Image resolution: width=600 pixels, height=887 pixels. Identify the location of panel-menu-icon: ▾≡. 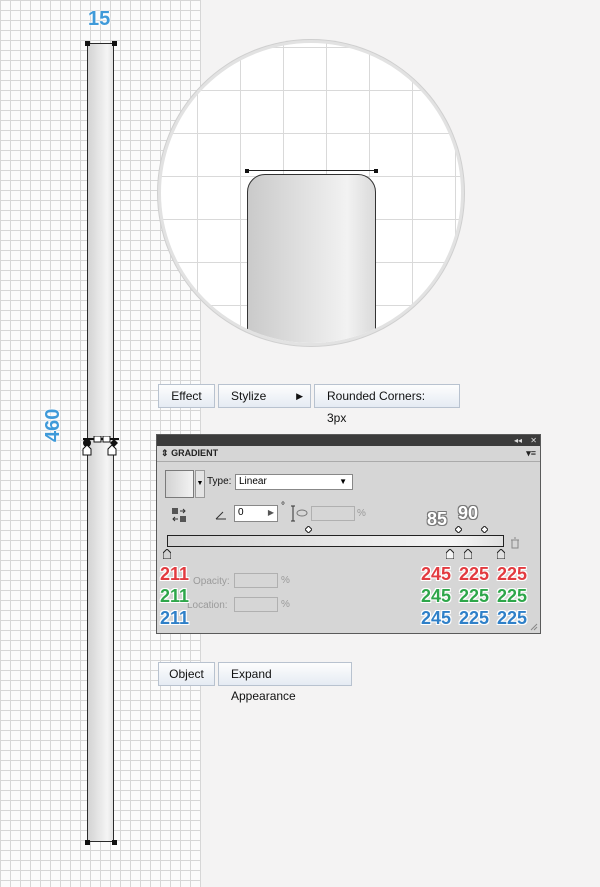
(531, 453).